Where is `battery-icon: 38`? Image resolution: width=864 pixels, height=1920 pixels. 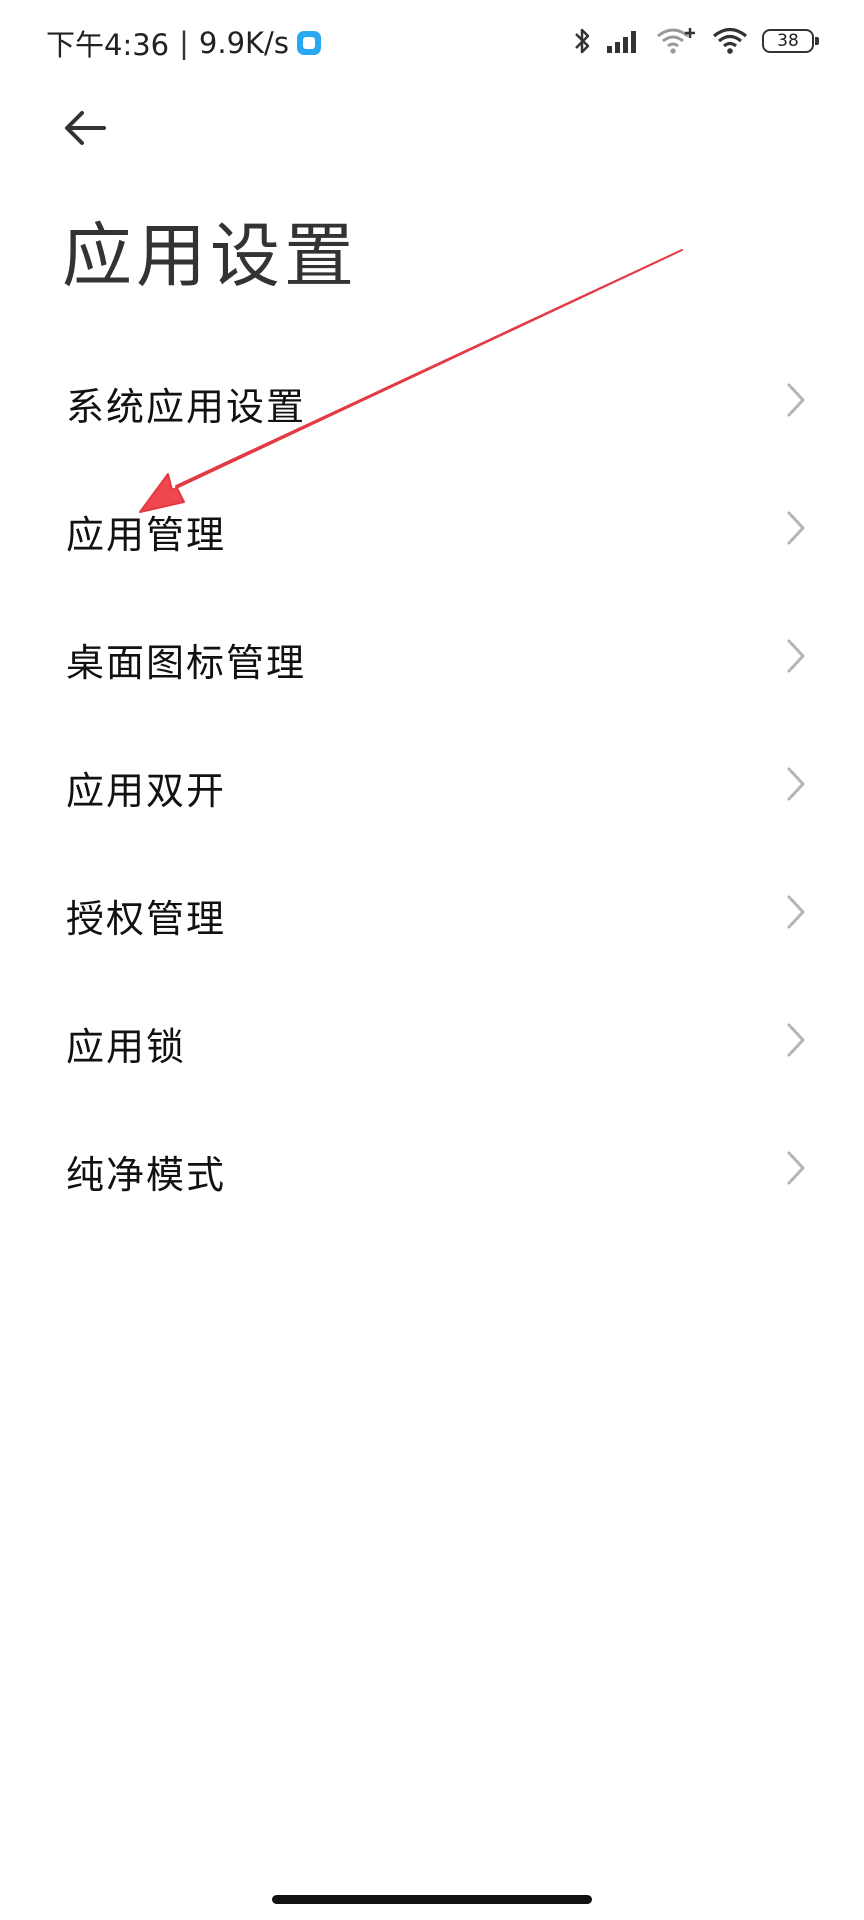
battery-icon: 38 is located at coordinates (790, 41).